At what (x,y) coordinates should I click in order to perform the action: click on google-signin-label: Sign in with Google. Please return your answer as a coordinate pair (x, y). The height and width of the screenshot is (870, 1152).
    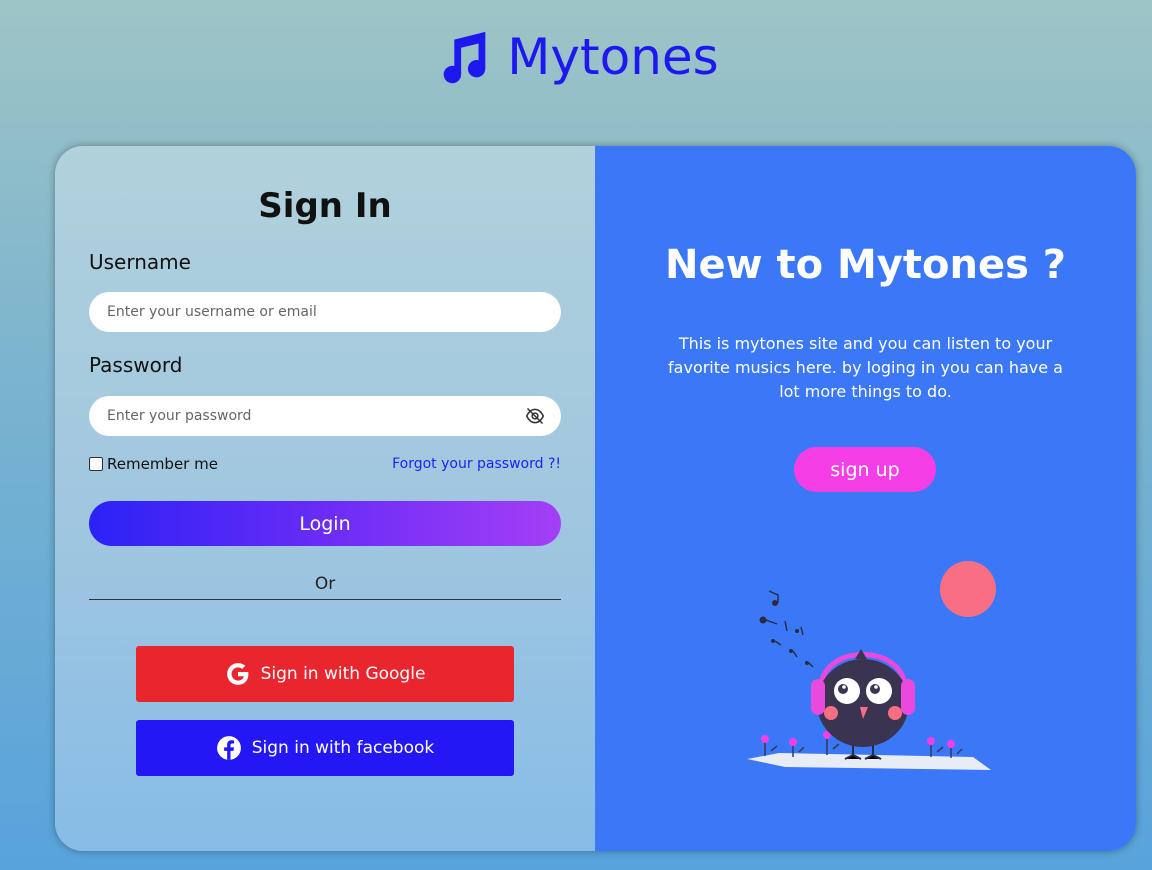
    Looking at the image, I should click on (343, 674).